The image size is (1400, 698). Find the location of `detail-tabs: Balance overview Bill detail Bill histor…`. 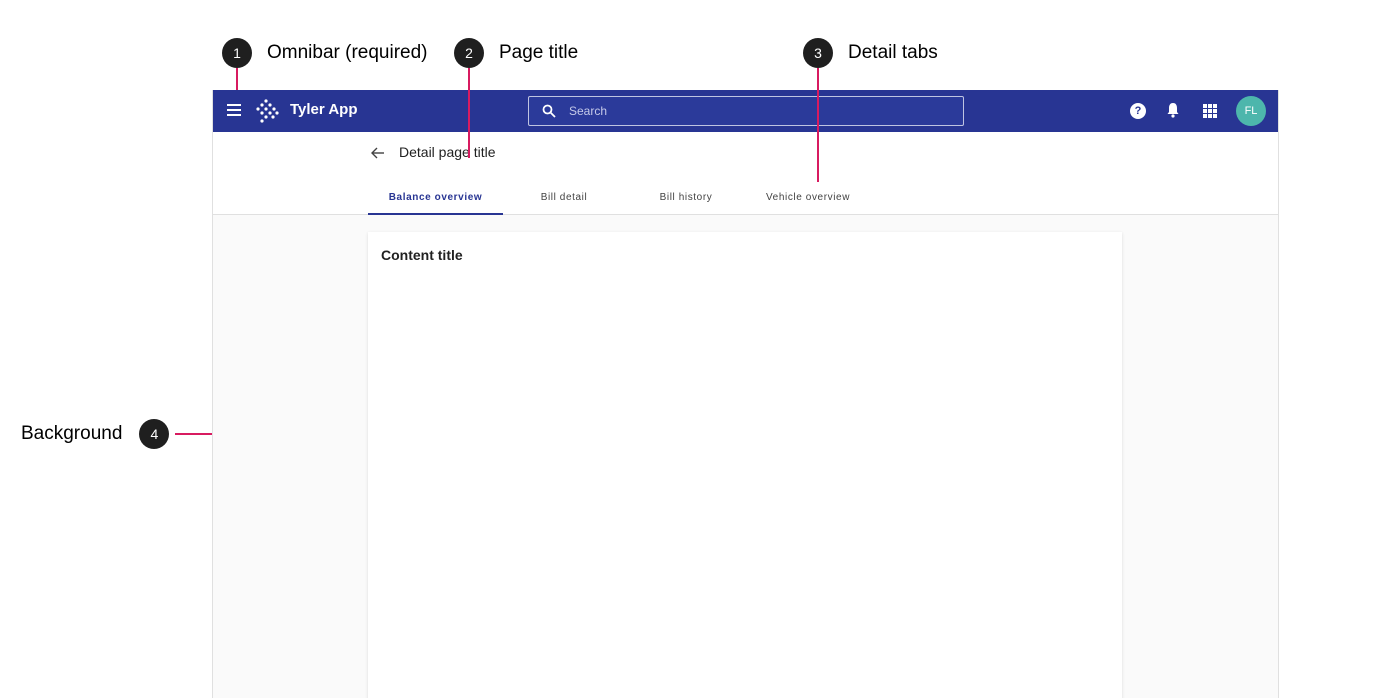

detail-tabs: Balance overview Bill detail Bill histor… is located at coordinates (618, 197).